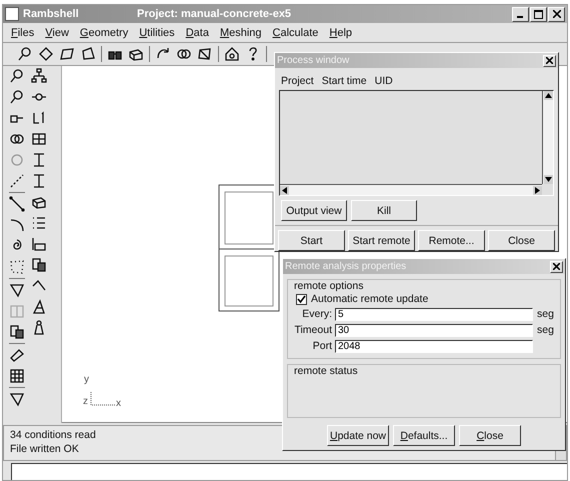 Image resolution: width=570 pixels, height=481 pixels. What do you see at coordinates (197, 32) in the screenshot?
I see `menu-item: Data` at bounding box center [197, 32].